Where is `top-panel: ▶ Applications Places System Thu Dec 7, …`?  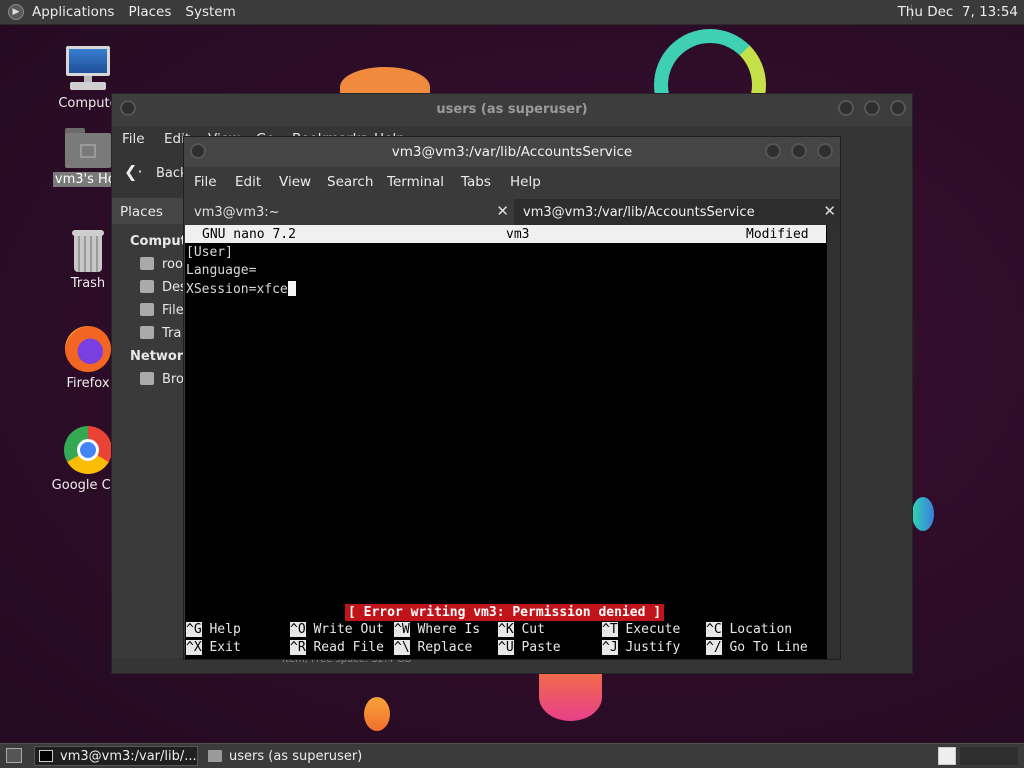
top-panel: ▶ Applications Places System Thu Dec 7, … is located at coordinates (512, 12).